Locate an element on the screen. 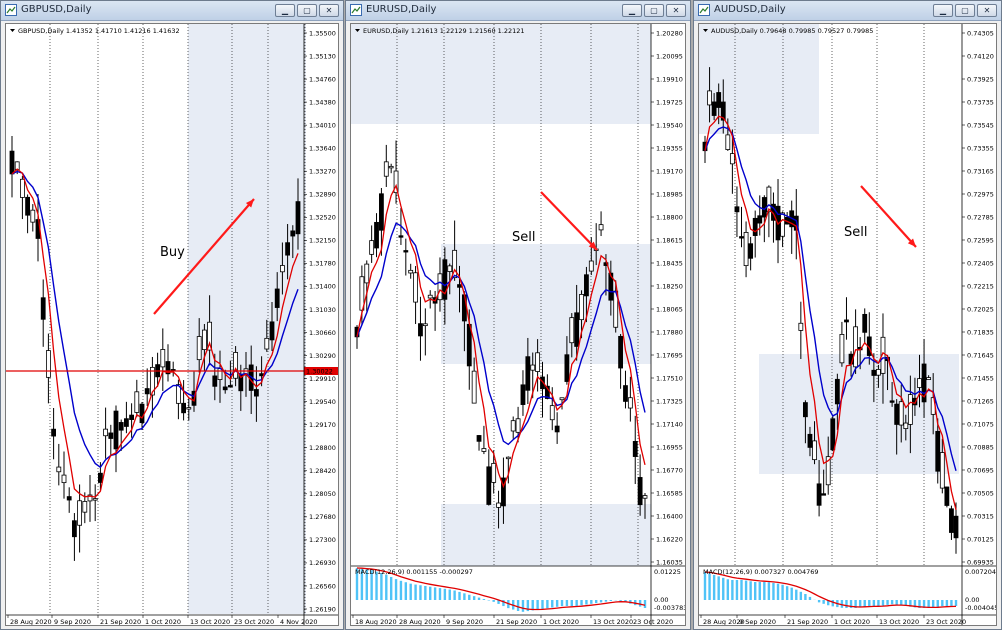  date-label: 23 Oct 2020 is located at coordinates (254, 622).